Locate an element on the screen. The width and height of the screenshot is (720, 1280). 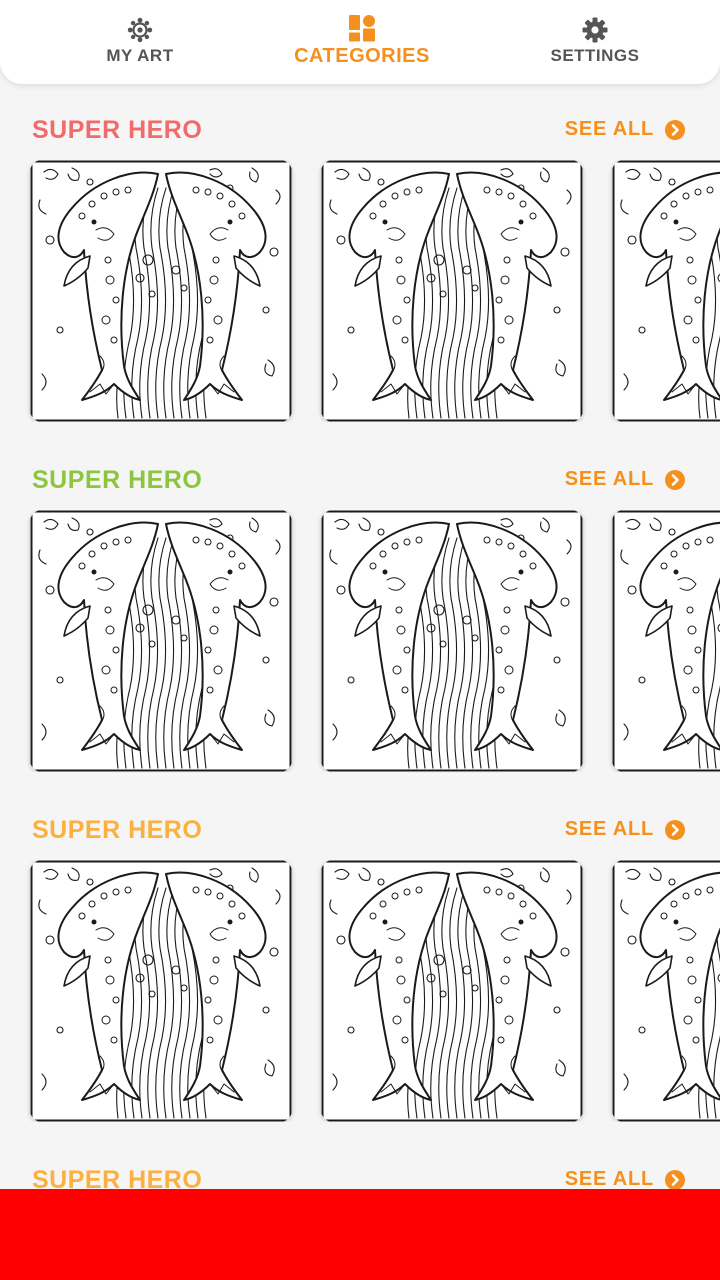
tab-settings-label: SETTINGS is located at coordinates (595, 55).